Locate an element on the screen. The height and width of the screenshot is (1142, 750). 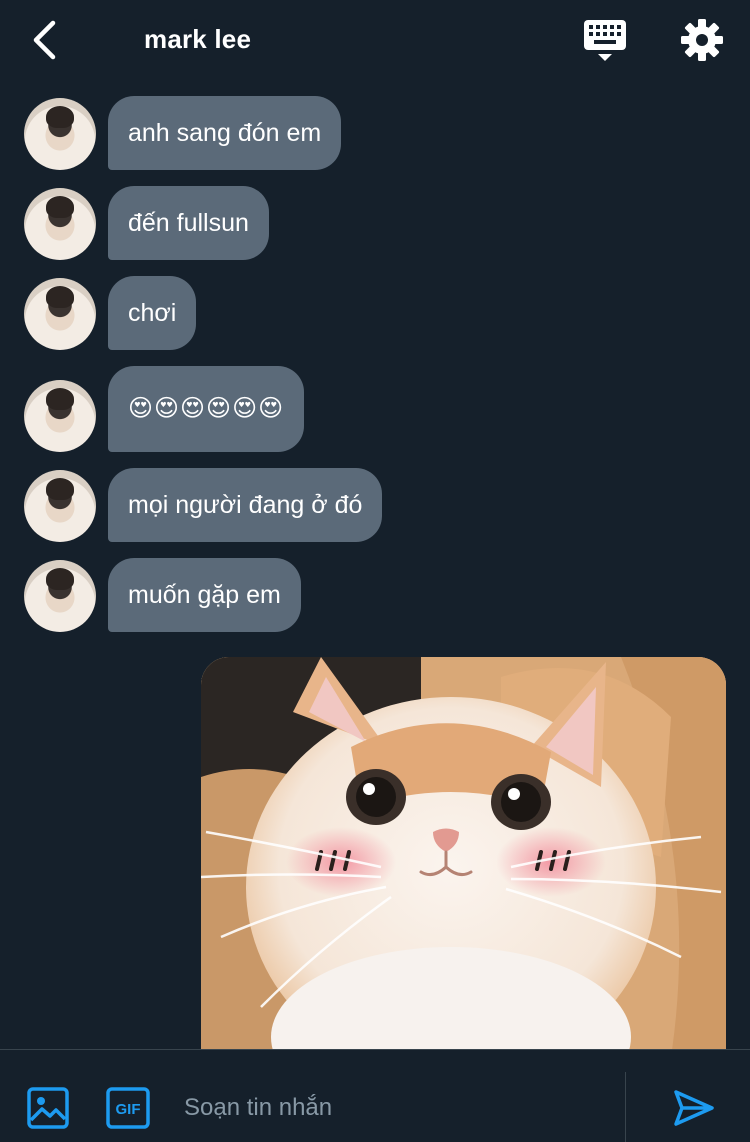
settings-button is located at coordinates (702, 40).